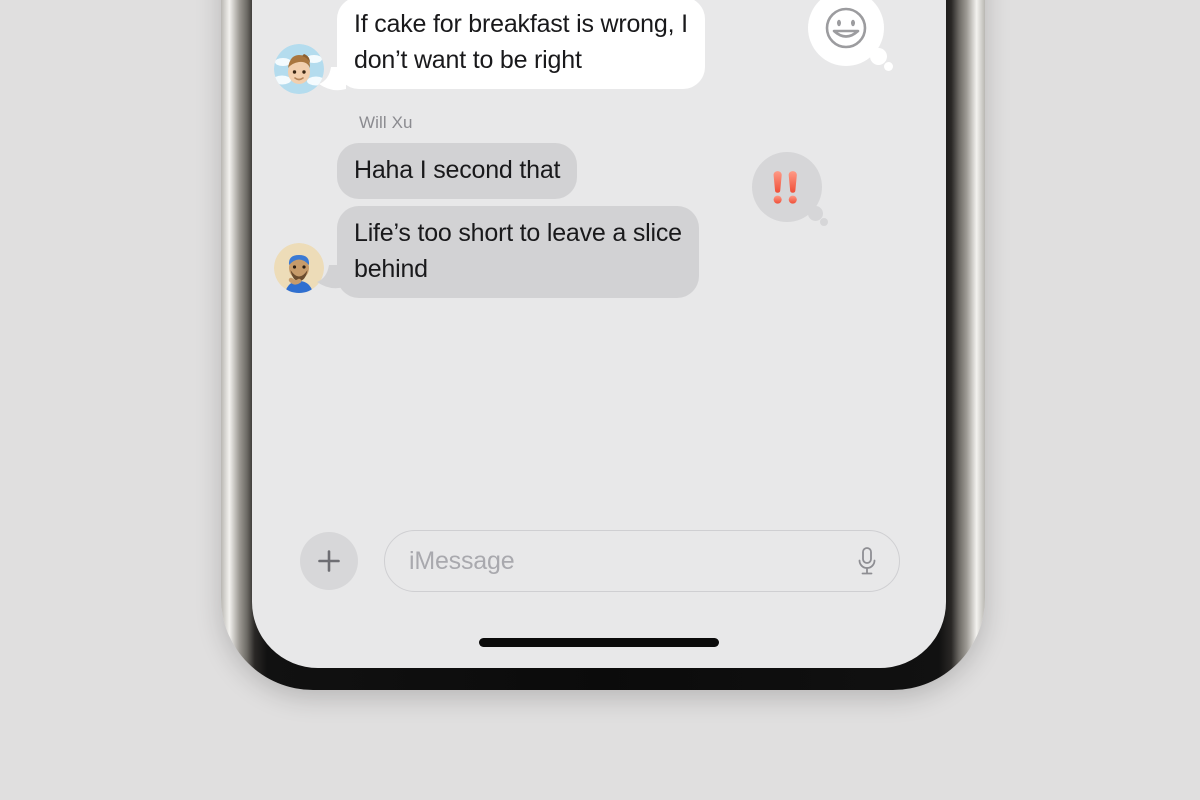 This screenshot has width=1200, height=800. Describe the element at coordinates (846, 28) in the screenshot. I see `smiley-outline-icon` at that location.